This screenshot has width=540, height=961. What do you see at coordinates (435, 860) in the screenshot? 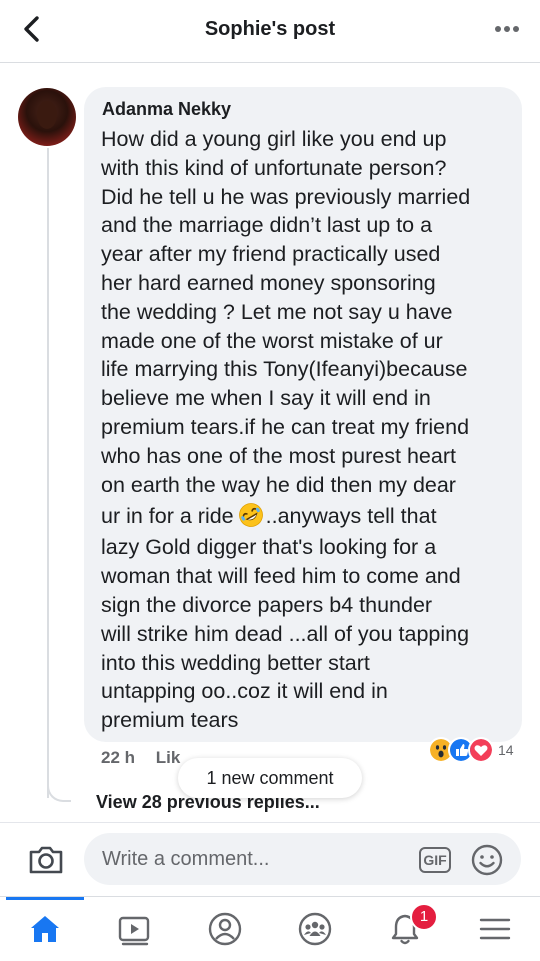
I see `gif-button: GIF` at bounding box center [435, 860].